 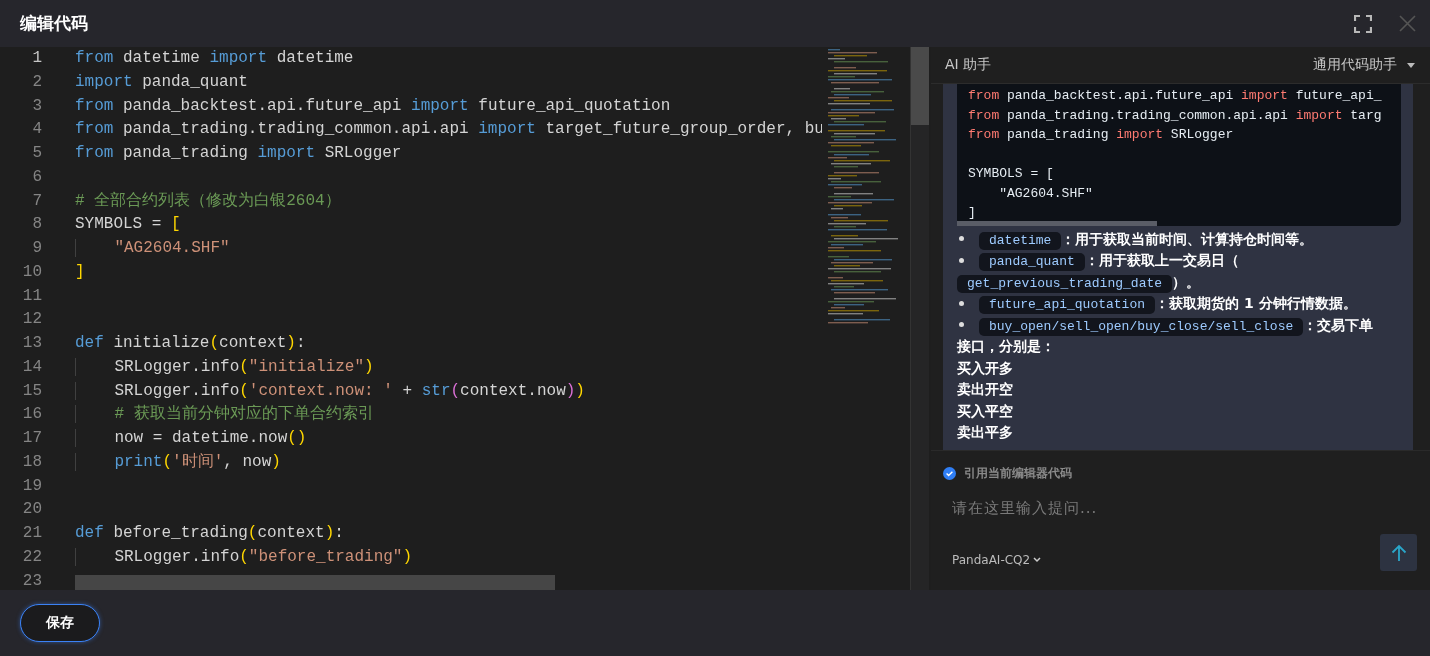 What do you see at coordinates (985, 411) in the screenshot?
I see `answer-text: 买入平空` at bounding box center [985, 411].